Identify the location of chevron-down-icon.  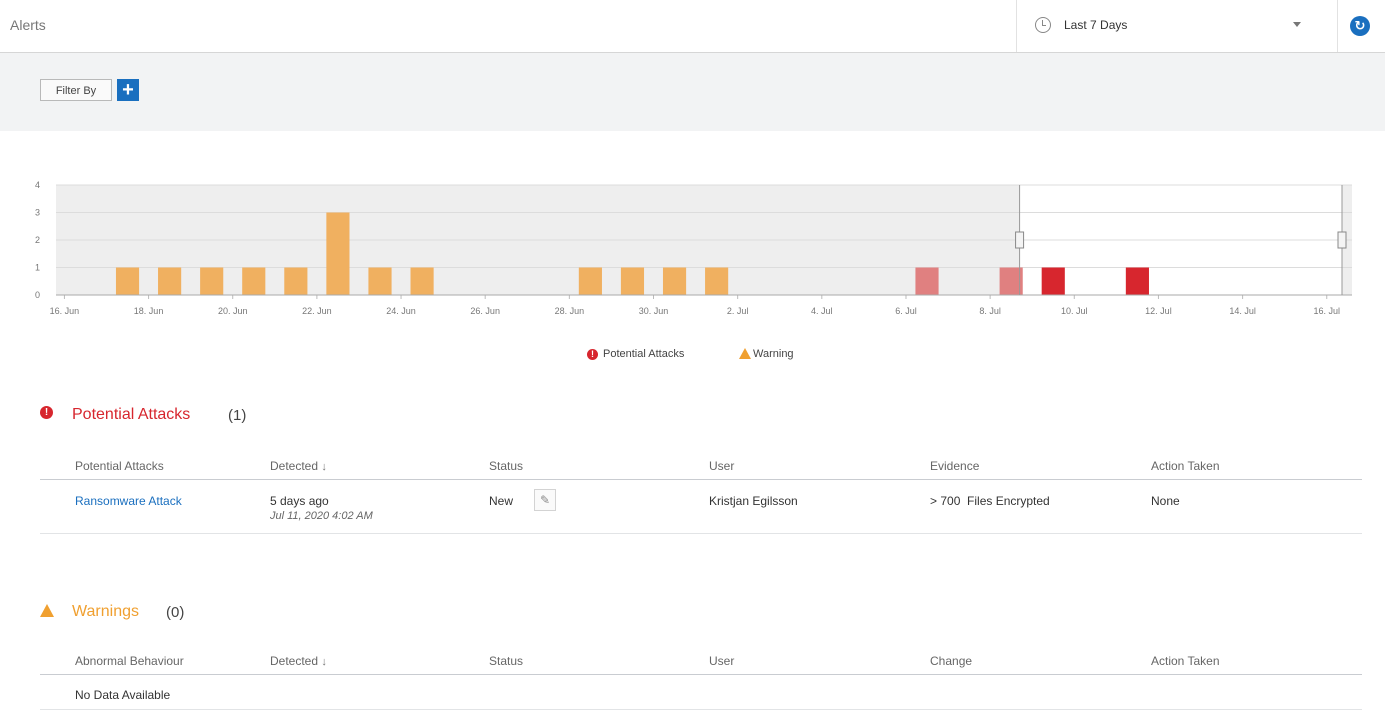
(1297, 24).